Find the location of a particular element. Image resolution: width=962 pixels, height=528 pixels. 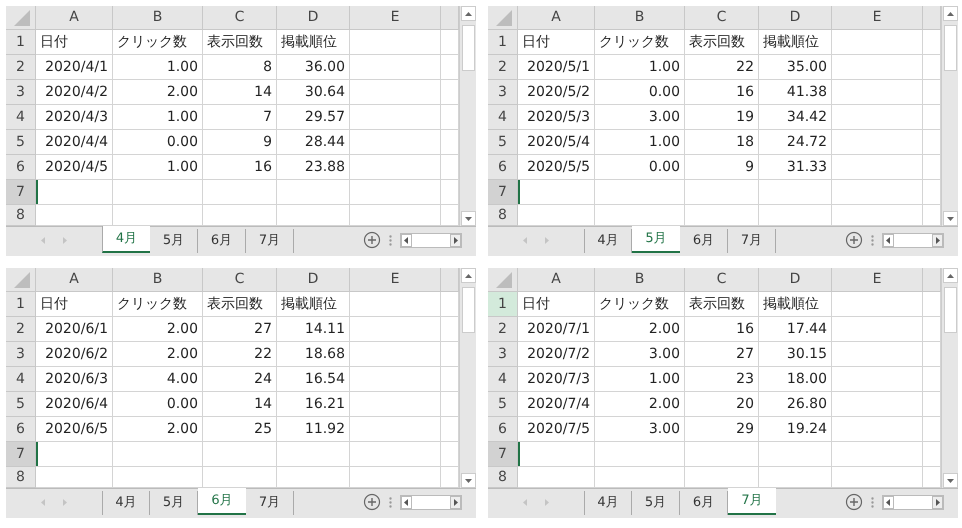

triangle-icon is located at coordinates (503, 280).